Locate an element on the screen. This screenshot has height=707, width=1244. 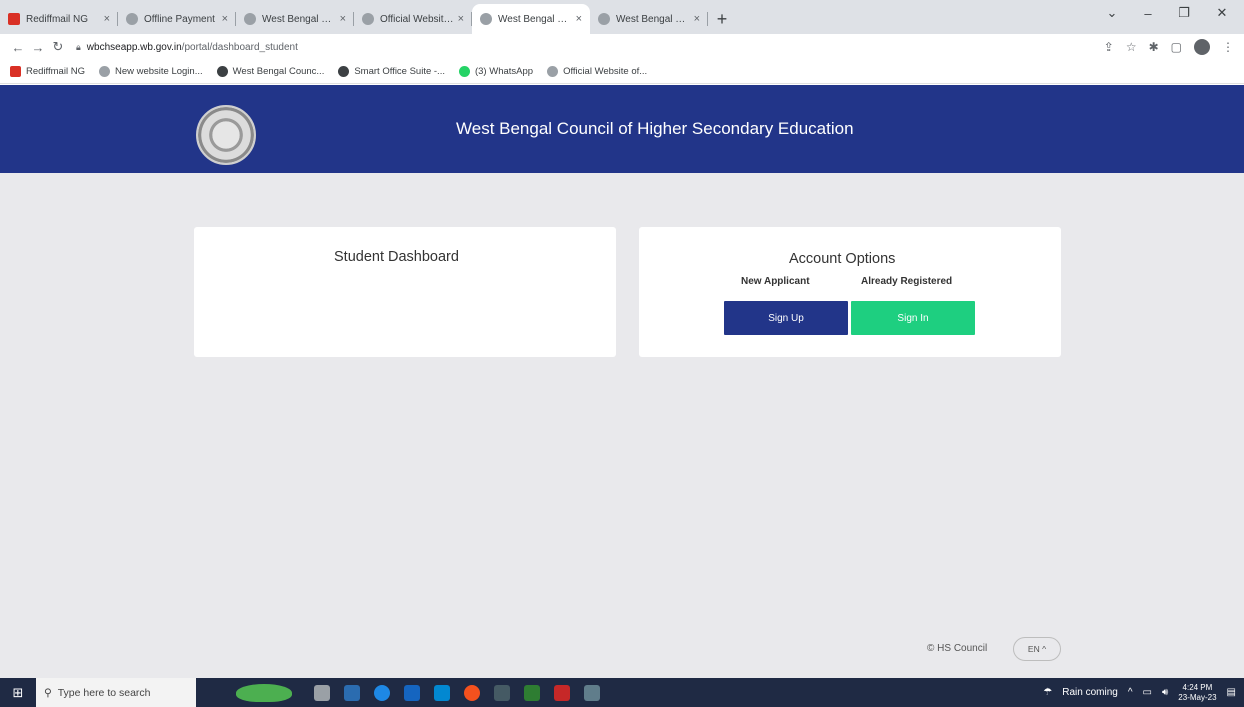
taskbar-clock: 4:24 PM 23-May-23 is located at coordinates (1197, 693).